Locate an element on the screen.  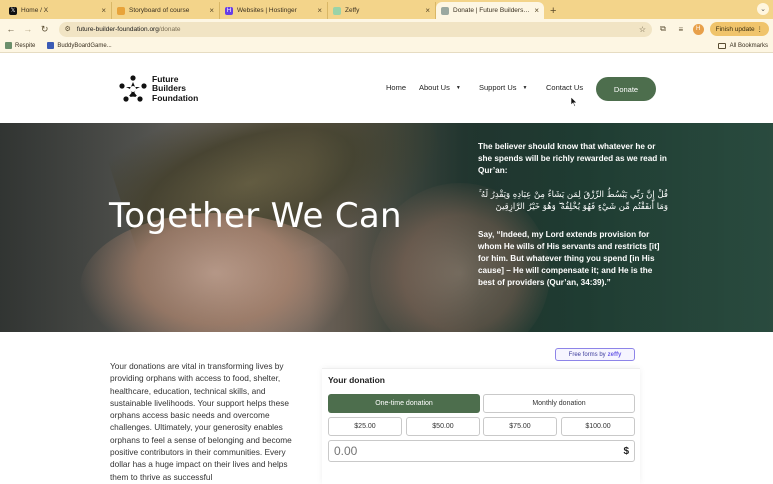
custom-amount-field: $ is located at coordinates (481, 451).